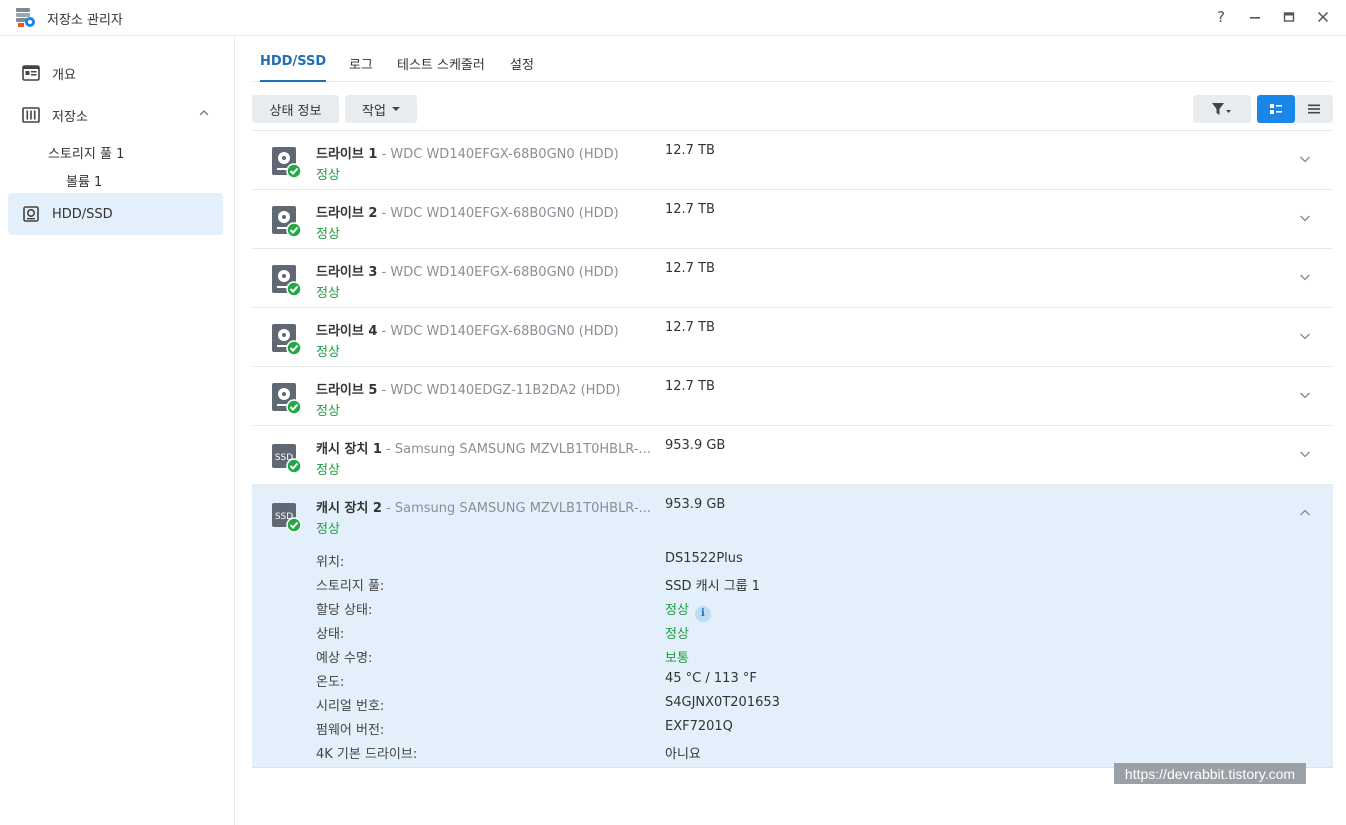  Describe the element at coordinates (361, 63) in the screenshot. I see `tab-log: 로그` at that location.